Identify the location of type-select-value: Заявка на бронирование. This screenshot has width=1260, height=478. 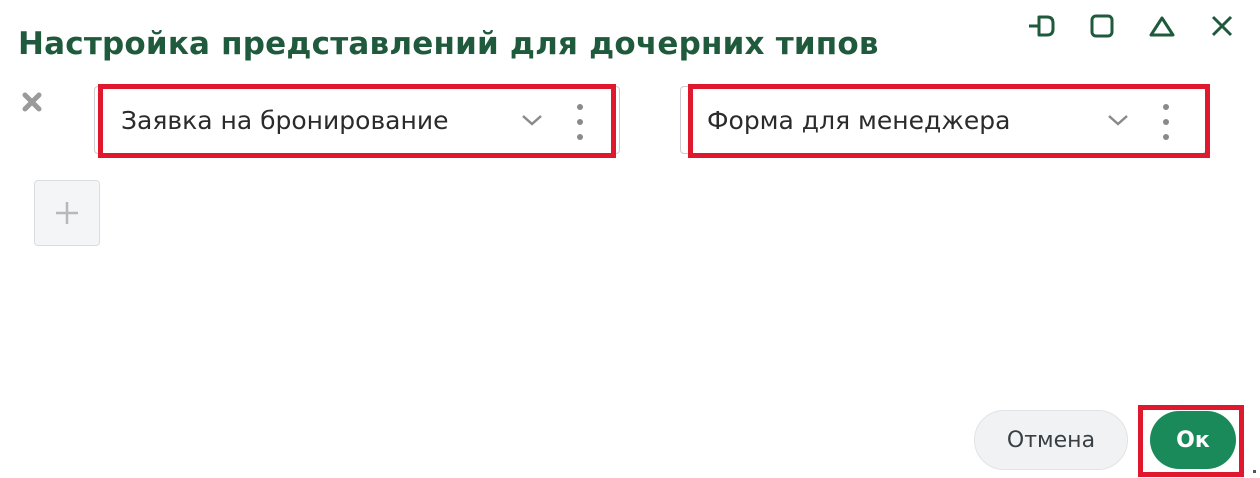
(285, 120).